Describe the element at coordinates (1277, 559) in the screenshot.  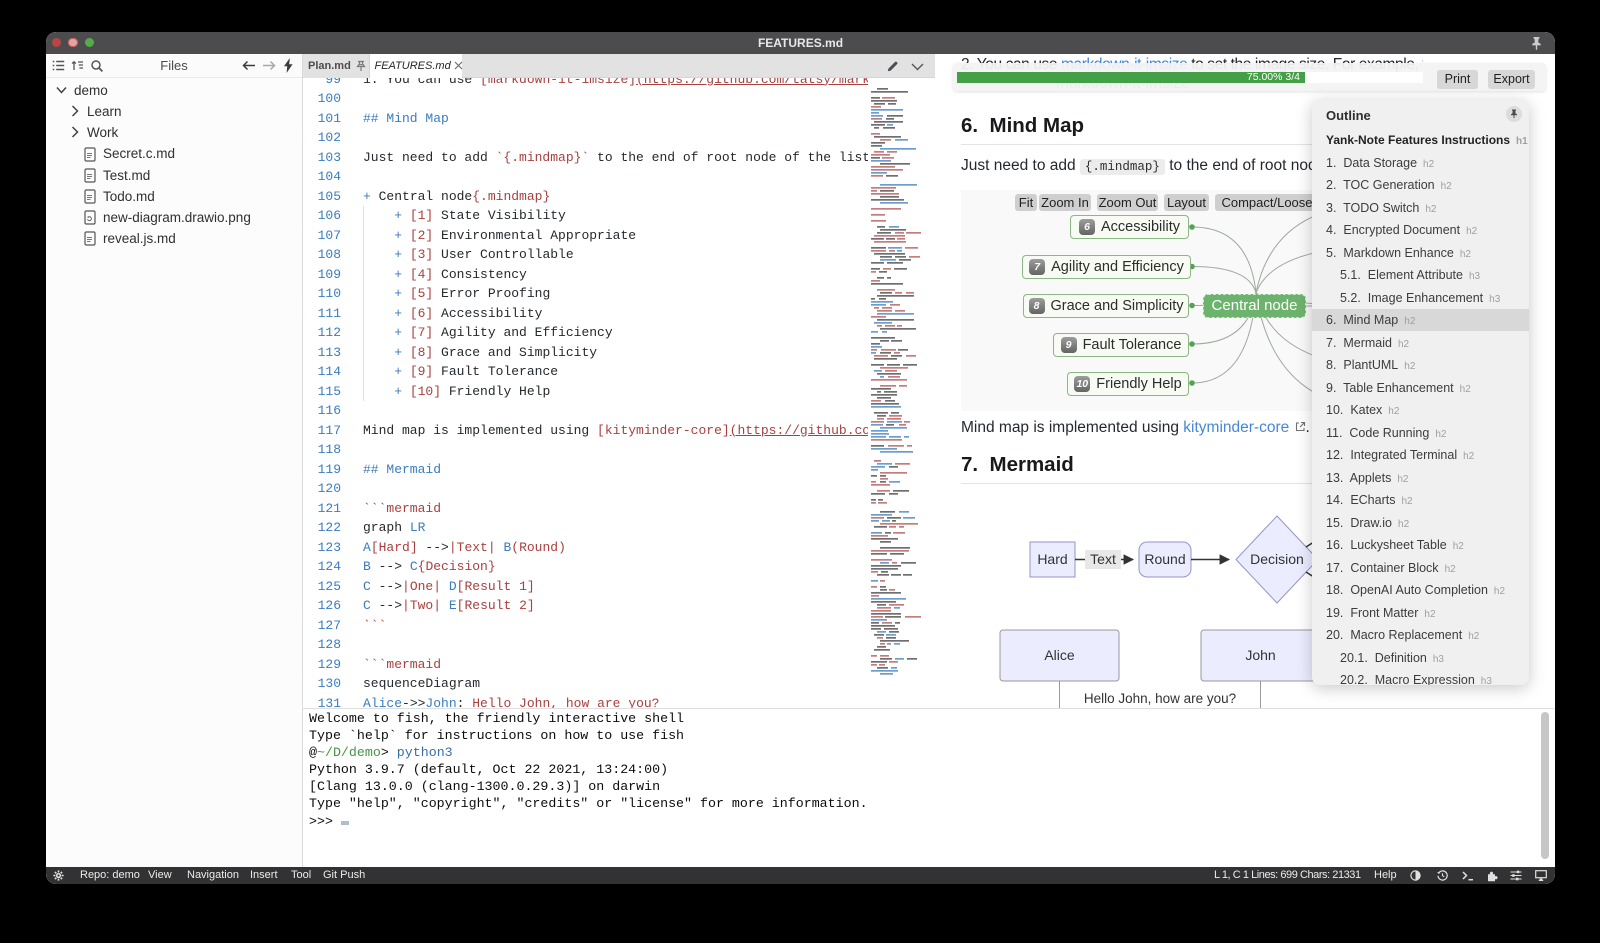
I see `svg-text: Decision` at that location.